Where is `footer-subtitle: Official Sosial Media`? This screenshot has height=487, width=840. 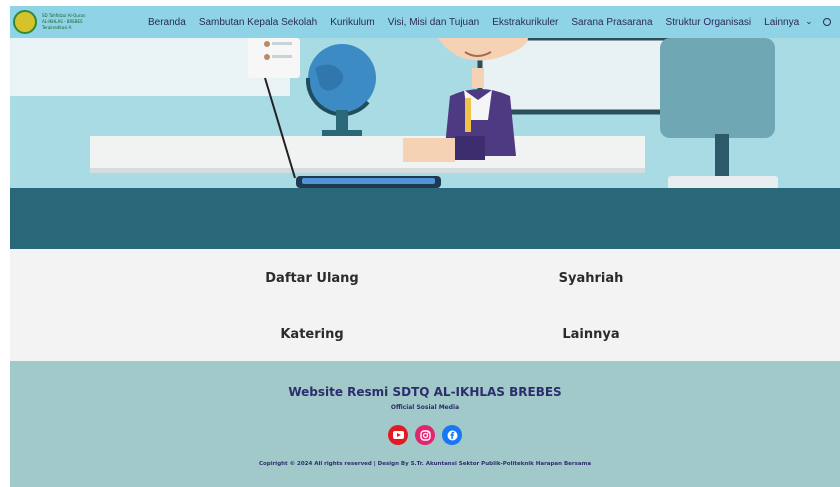
footer-subtitle: Official Sosial Media is located at coordinates (425, 407).